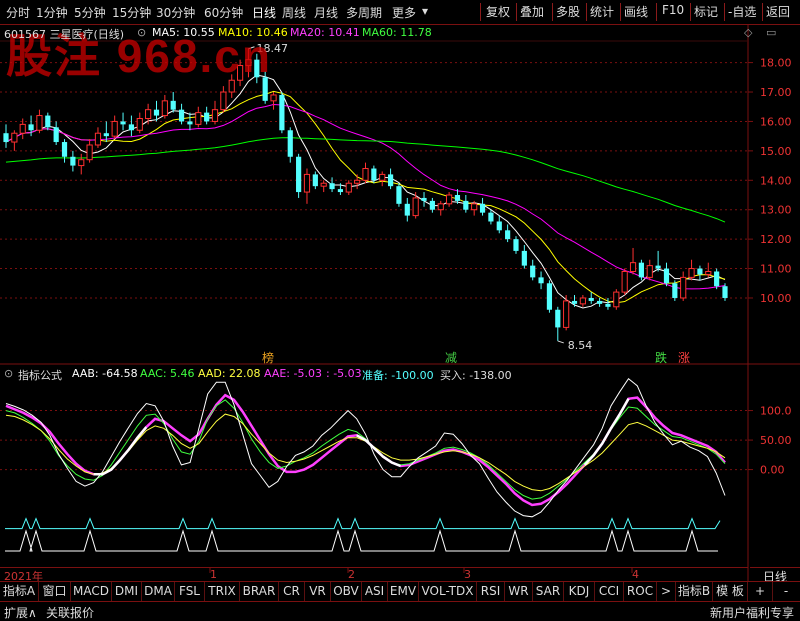 The width and height of the screenshot is (800, 621). I want to click on expand-window-icon: ▭, so click(771, 32).